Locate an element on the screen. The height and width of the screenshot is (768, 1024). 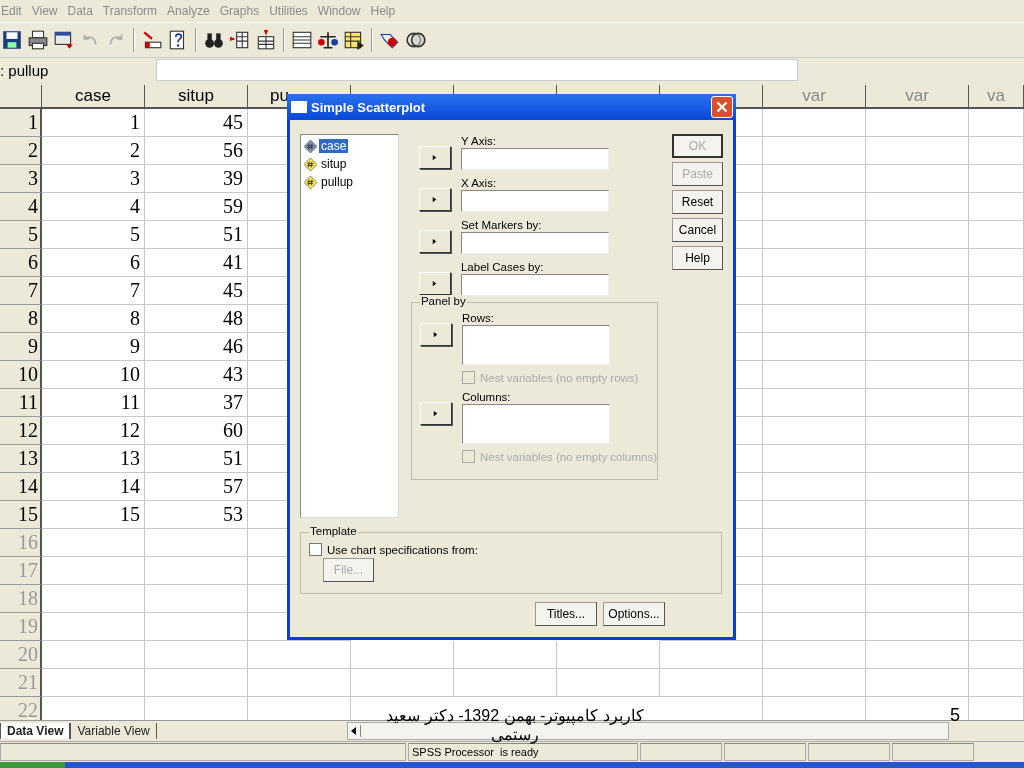
dialog-title: Simple Scatterplot is located at coordinates (369, 107).